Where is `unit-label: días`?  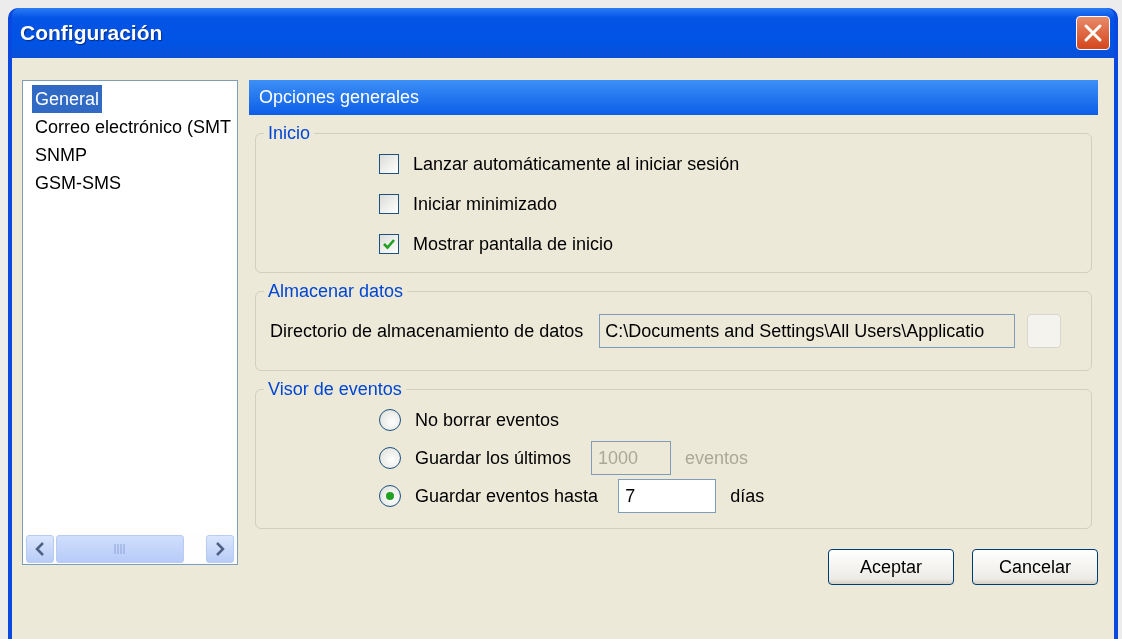
unit-label: días is located at coordinates (747, 496).